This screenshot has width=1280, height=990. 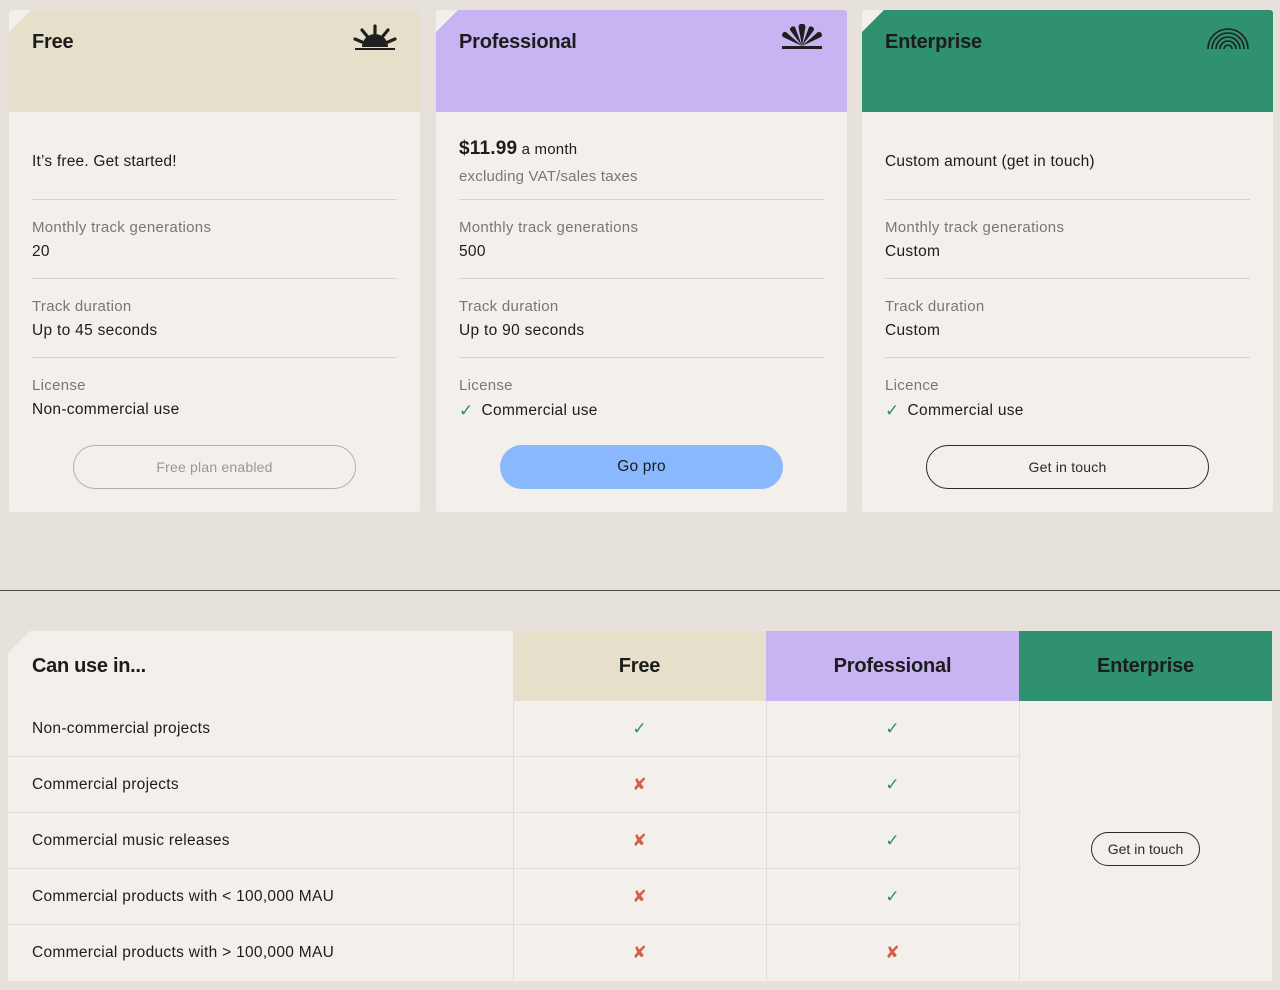 What do you see at coordinates (641, 239) in the screenshot?
I see `feature-row: Monthly track generations 500` at bounding box center [641, 239].